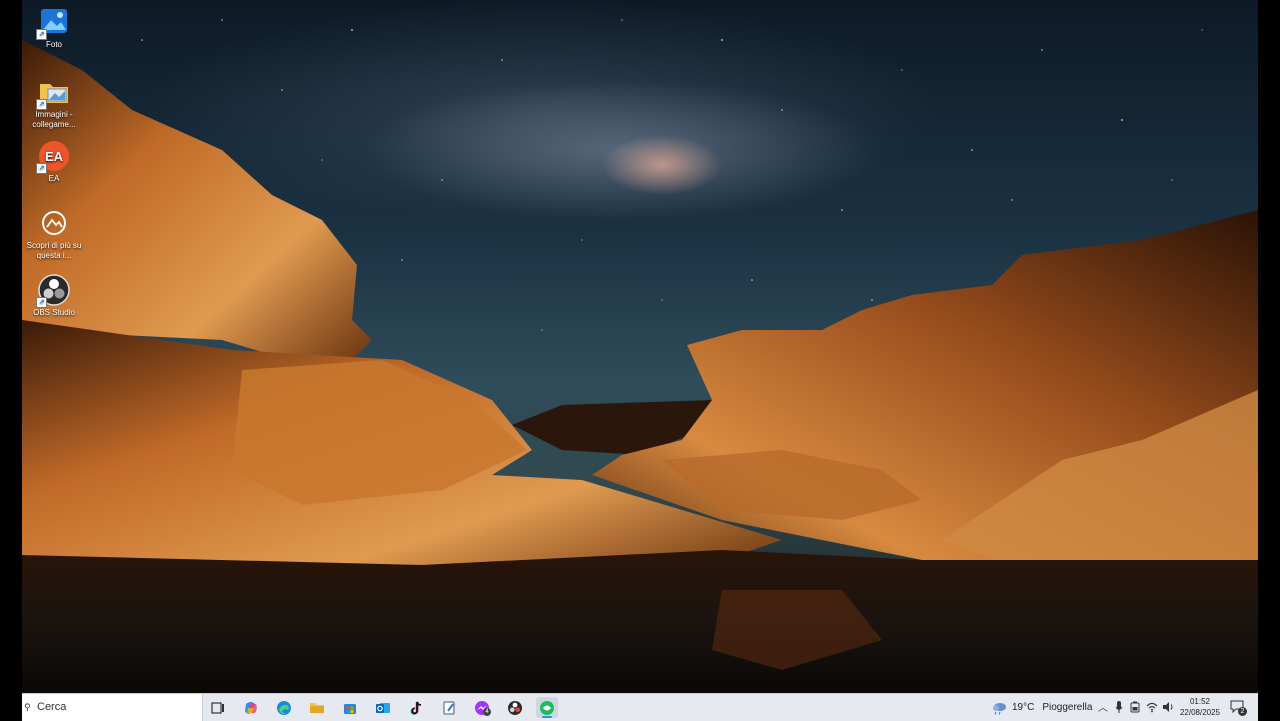 The height and width of the screenshot is (721, 1280). I want to click on search-placeholder: Cerca, so click(52, 707).